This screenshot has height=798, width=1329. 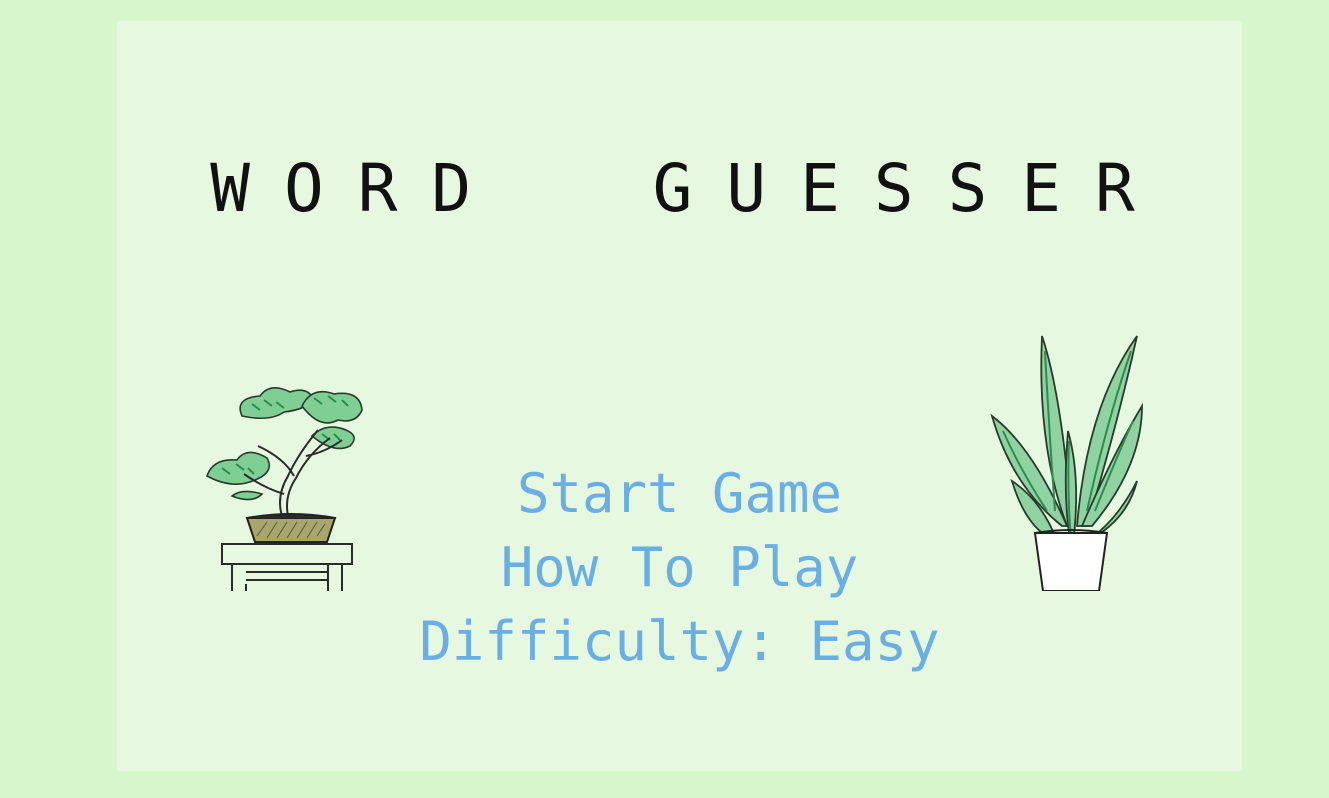 What do you see at coordinates (598, 641) in the screenshot?
I see `difficulty-label: Difficulty:` at bounding box center [598, 641].